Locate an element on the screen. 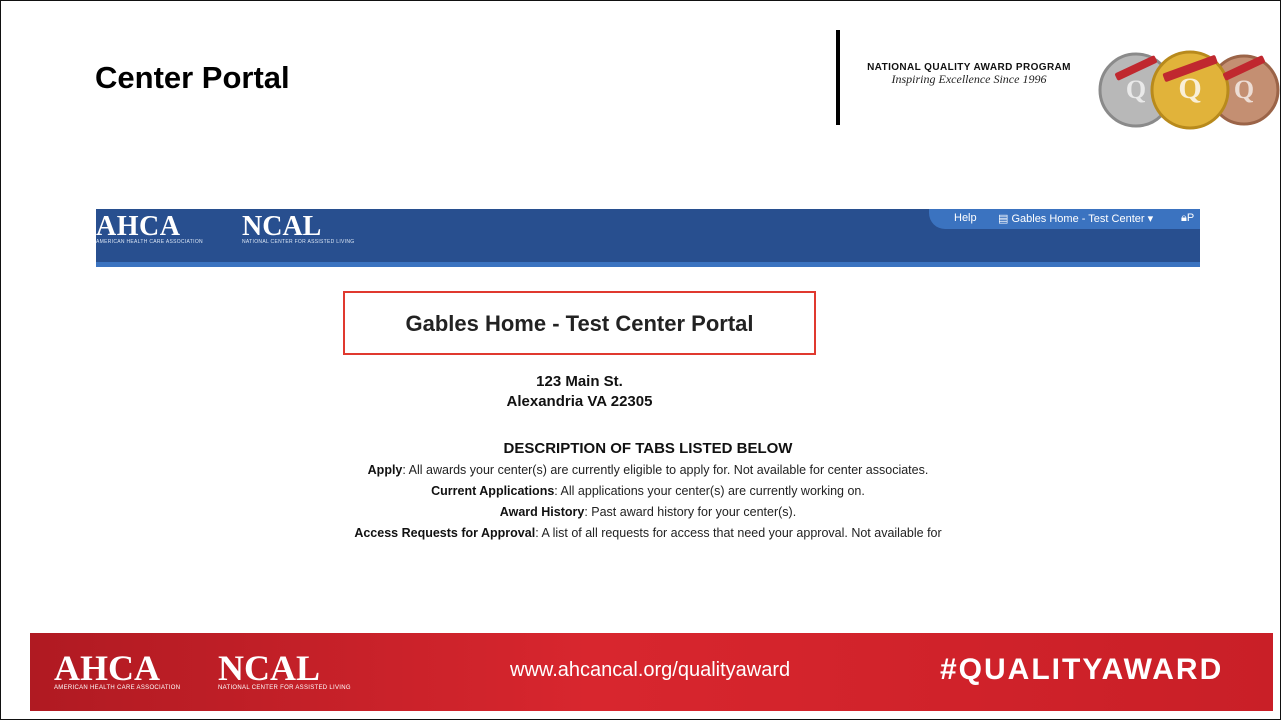 This screenshot has height=722, width=1283. footer-ahca-subtitle: AMERICAN HEALTH CARE ASSOCIATION is located at coordinates (117, 688).